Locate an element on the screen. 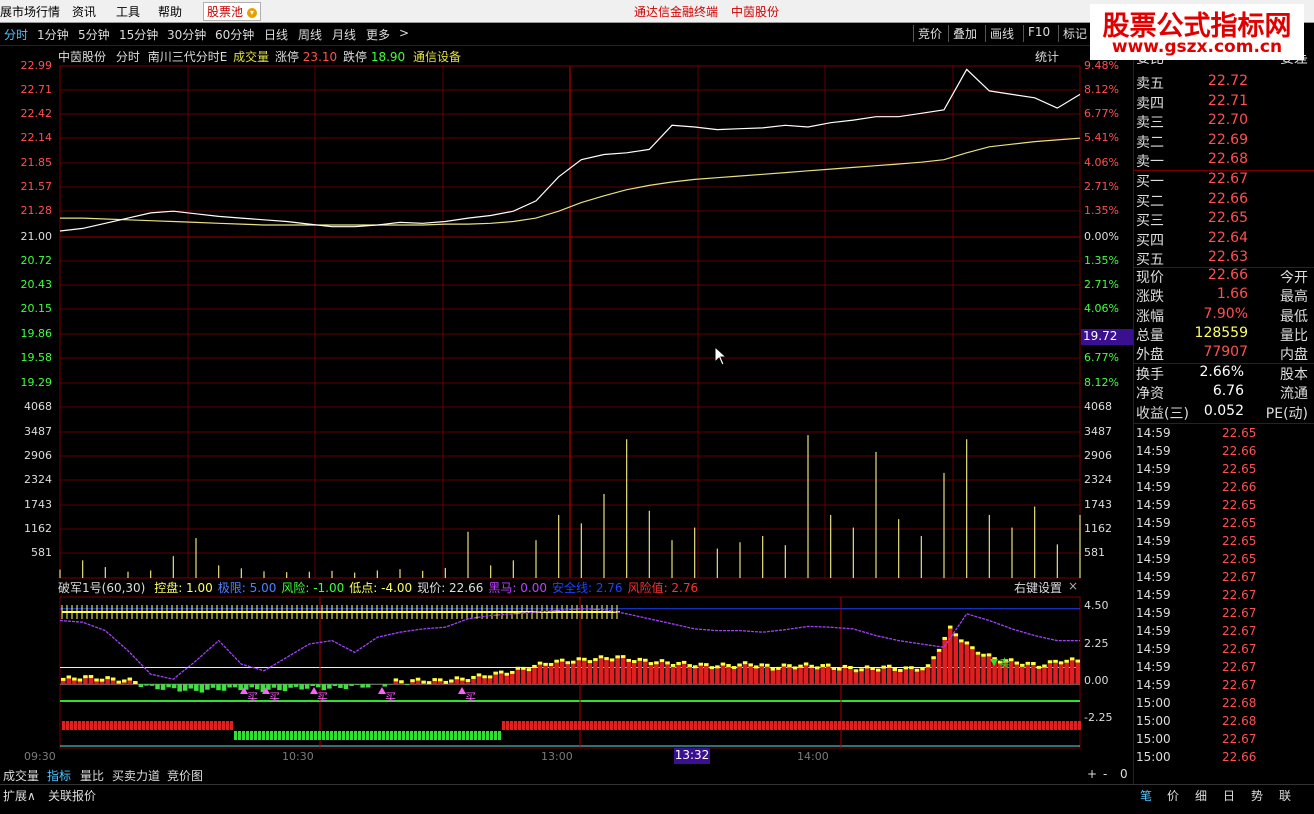 The width and height of the screenshot is (1314, 814). draw-line-button: 画线 is located at coordinates (1001, 33).